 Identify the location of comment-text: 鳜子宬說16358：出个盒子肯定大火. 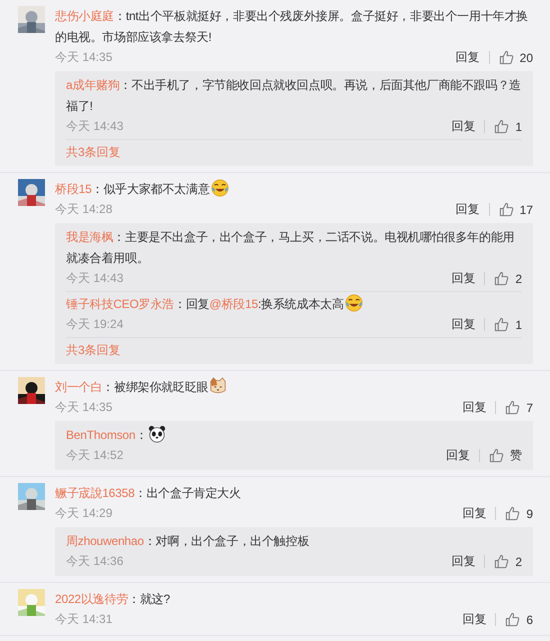
(148, 493).